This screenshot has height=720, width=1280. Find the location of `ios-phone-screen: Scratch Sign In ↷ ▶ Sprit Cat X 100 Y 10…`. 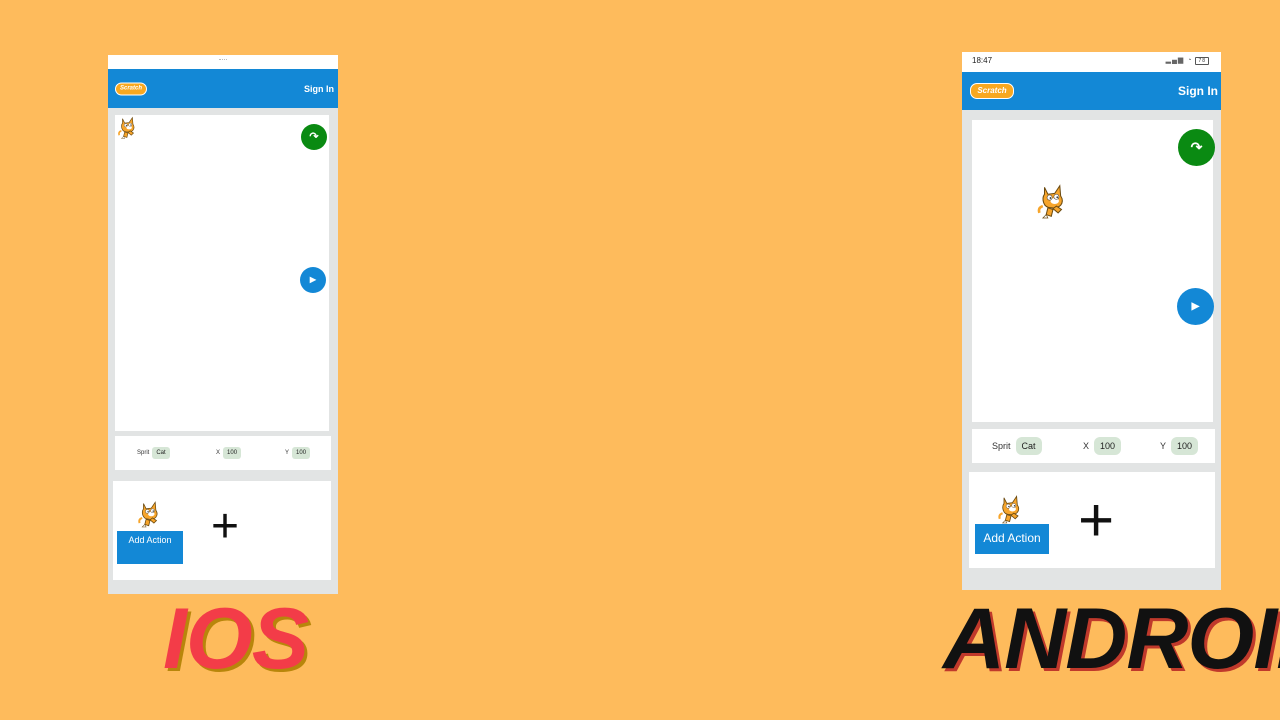

ios-phone-screen: Scratch Sign In ↷ ▶ Sprit Cat X 100 Y 10… is located at coordinates (223, 324).